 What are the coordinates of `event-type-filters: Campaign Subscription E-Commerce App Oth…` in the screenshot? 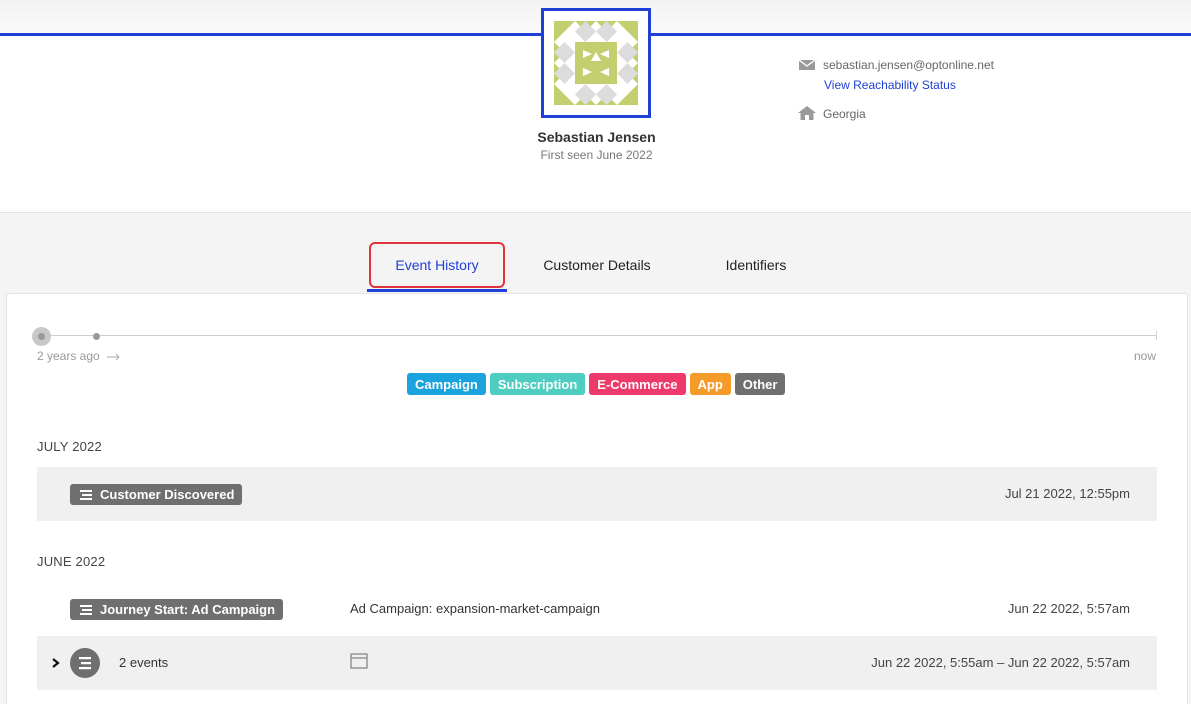 It's located at (596, 384).